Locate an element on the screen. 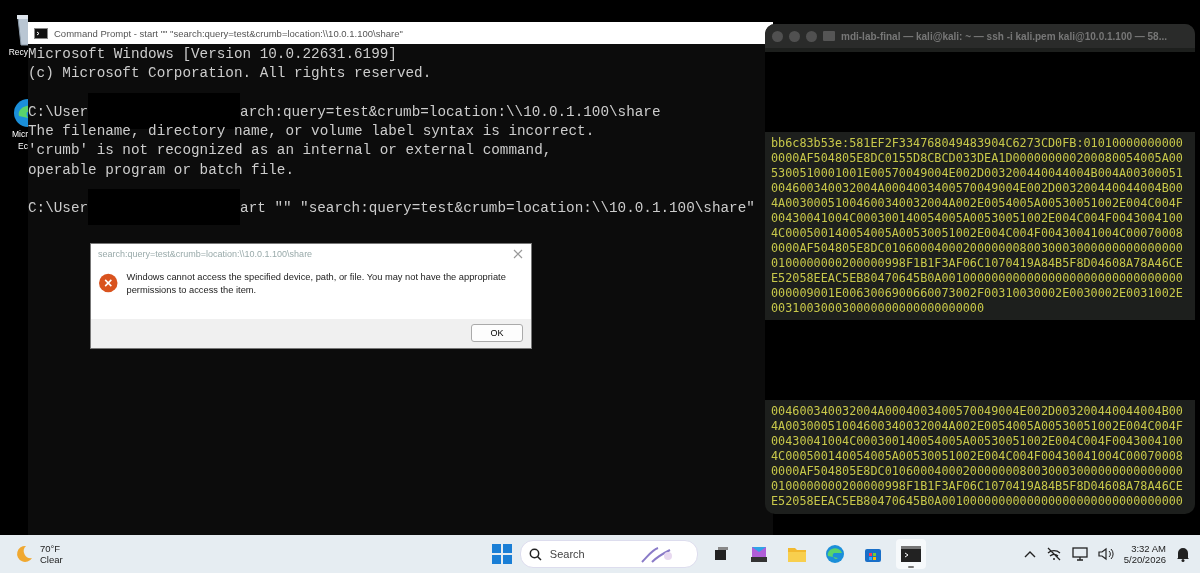 Image resolution: width=1200 pixels, height=573 pixels. console-icon is located at coordinates (41, 33).